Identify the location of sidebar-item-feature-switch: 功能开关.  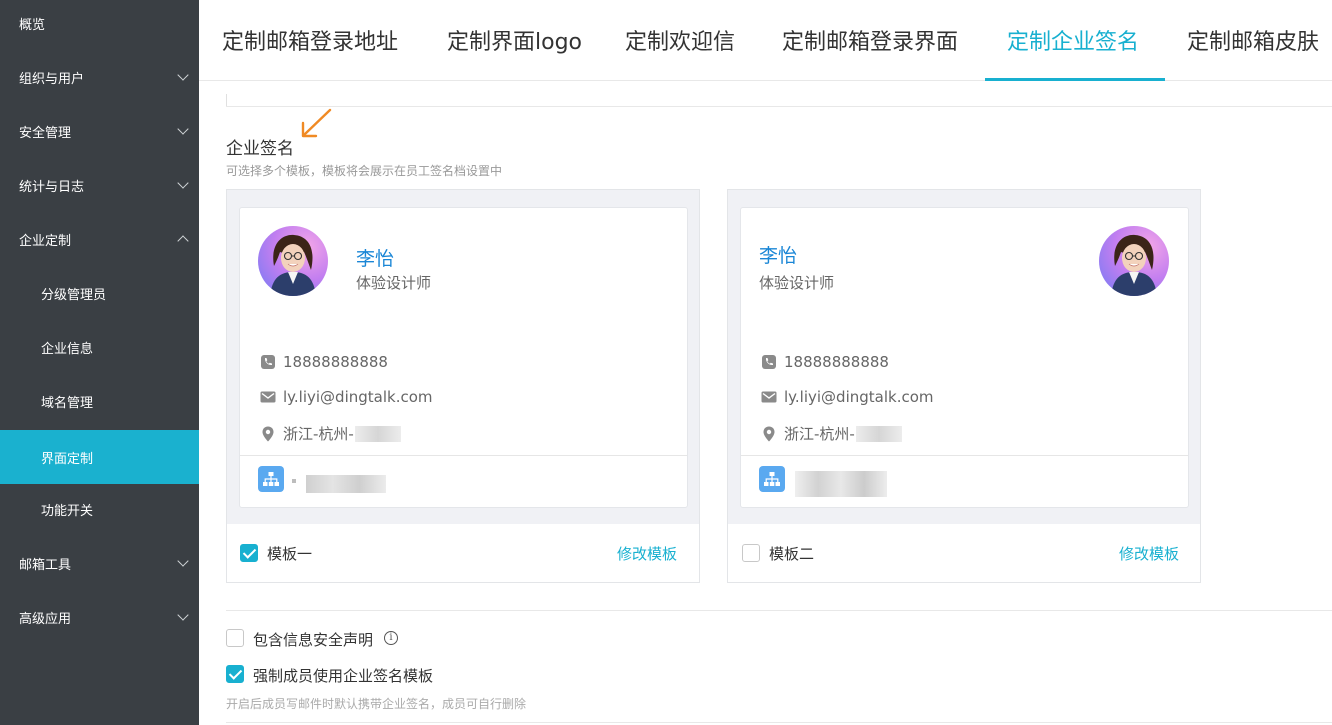
(99, 509).